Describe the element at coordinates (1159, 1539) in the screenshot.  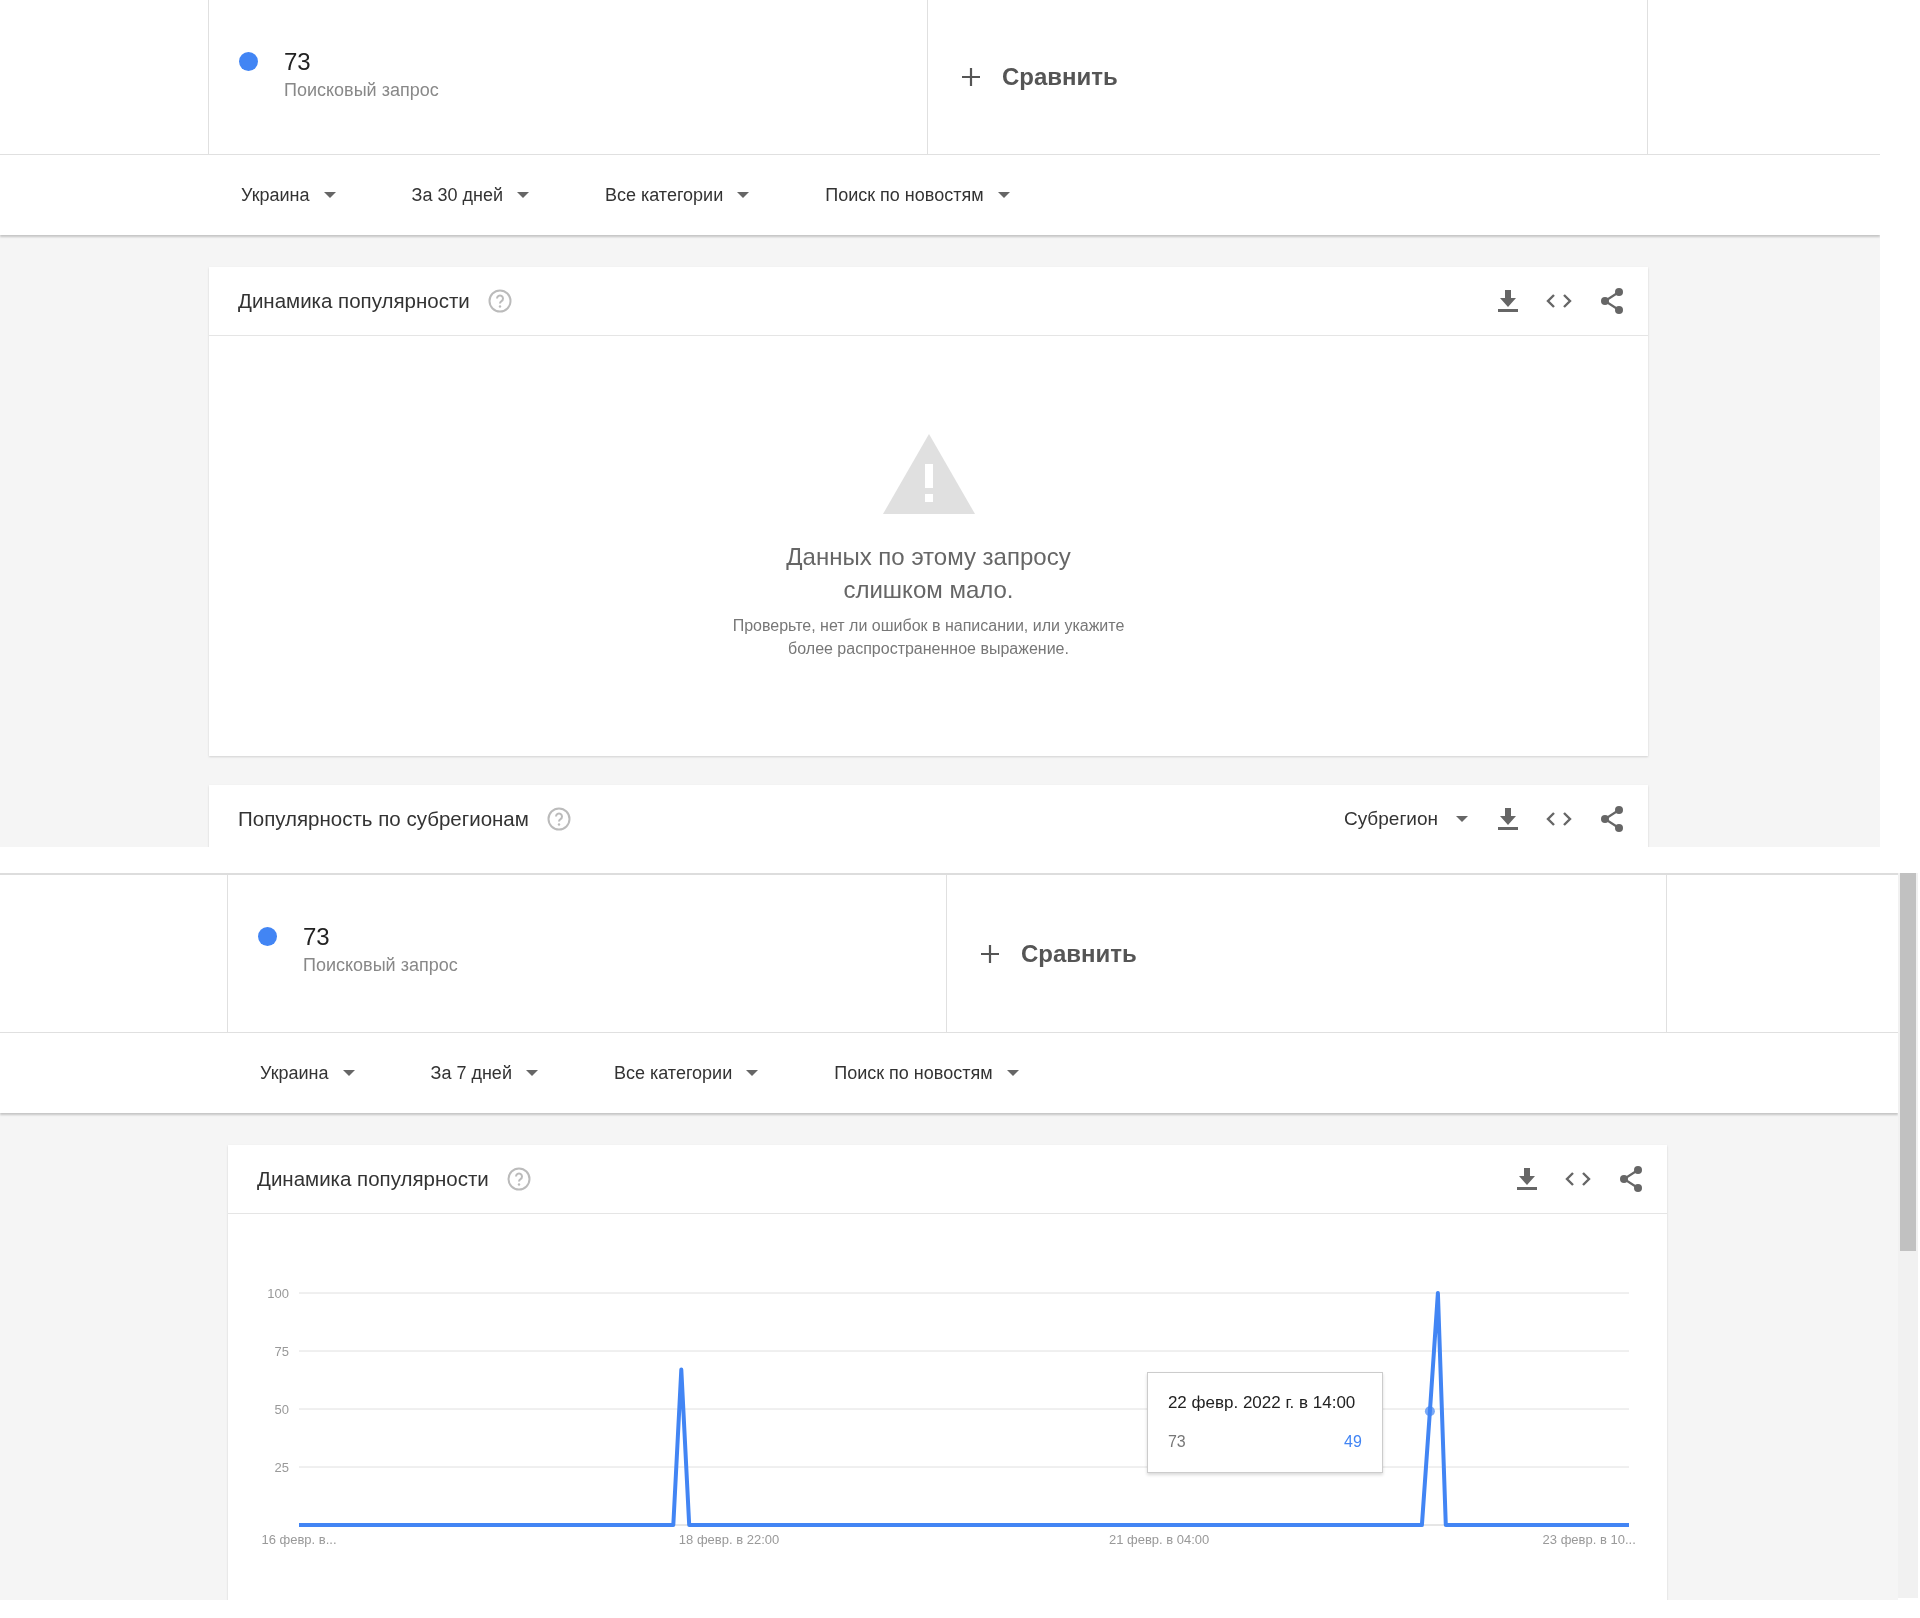
I see `x-axis-label: 21 февр. в 04:00` at that location.